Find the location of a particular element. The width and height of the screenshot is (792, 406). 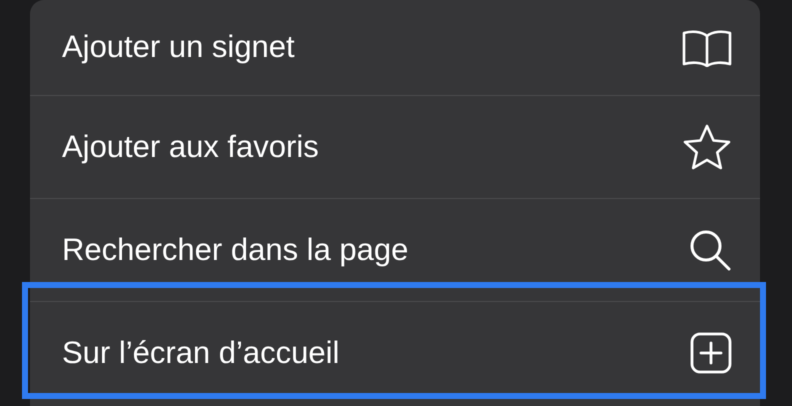

menu-item-label: Rechercher dans la page is located at coordinates (235, 250).